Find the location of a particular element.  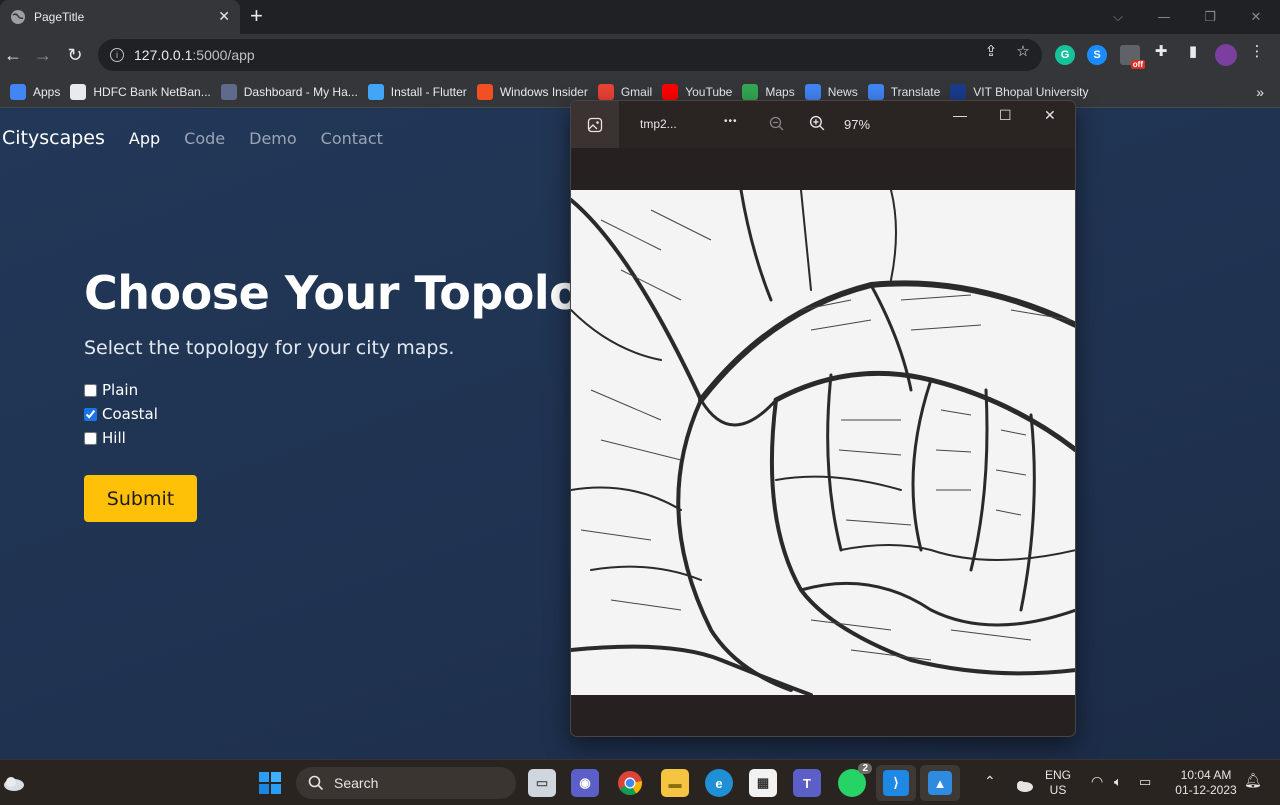

photos-app-icon: ▲ is located at coordinates (940, 783).